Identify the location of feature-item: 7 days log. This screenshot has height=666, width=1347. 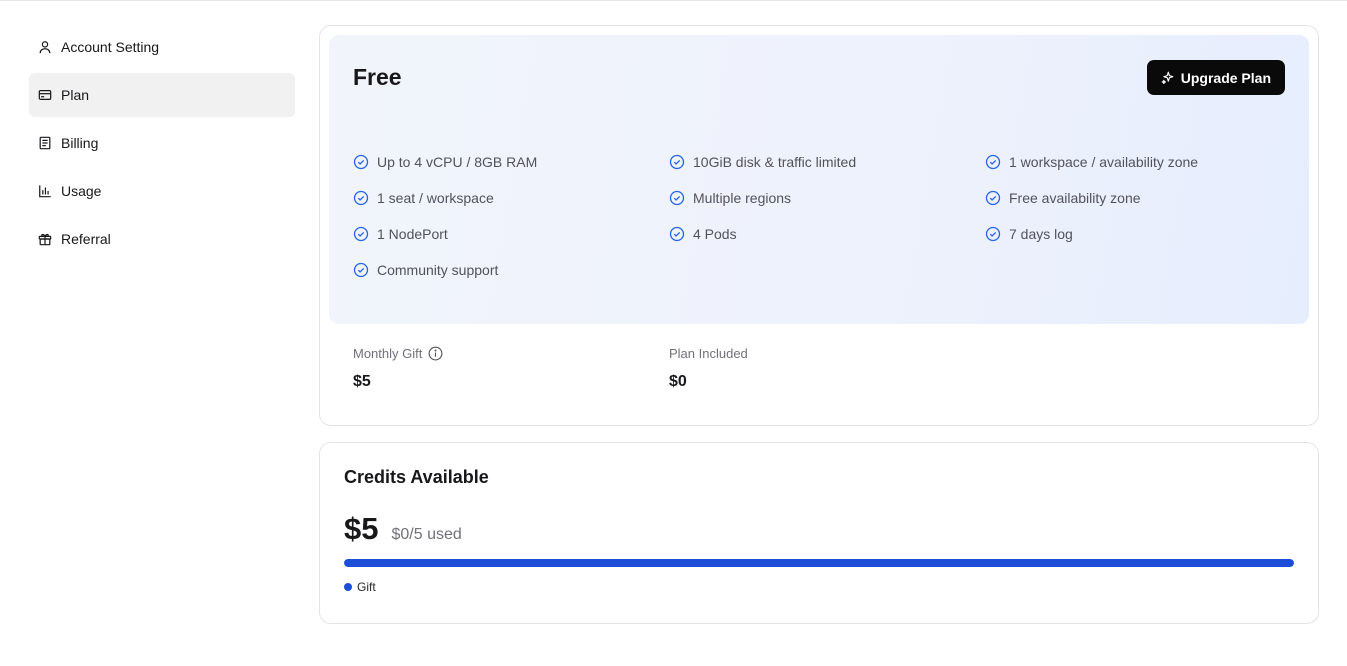
(1139, 234).